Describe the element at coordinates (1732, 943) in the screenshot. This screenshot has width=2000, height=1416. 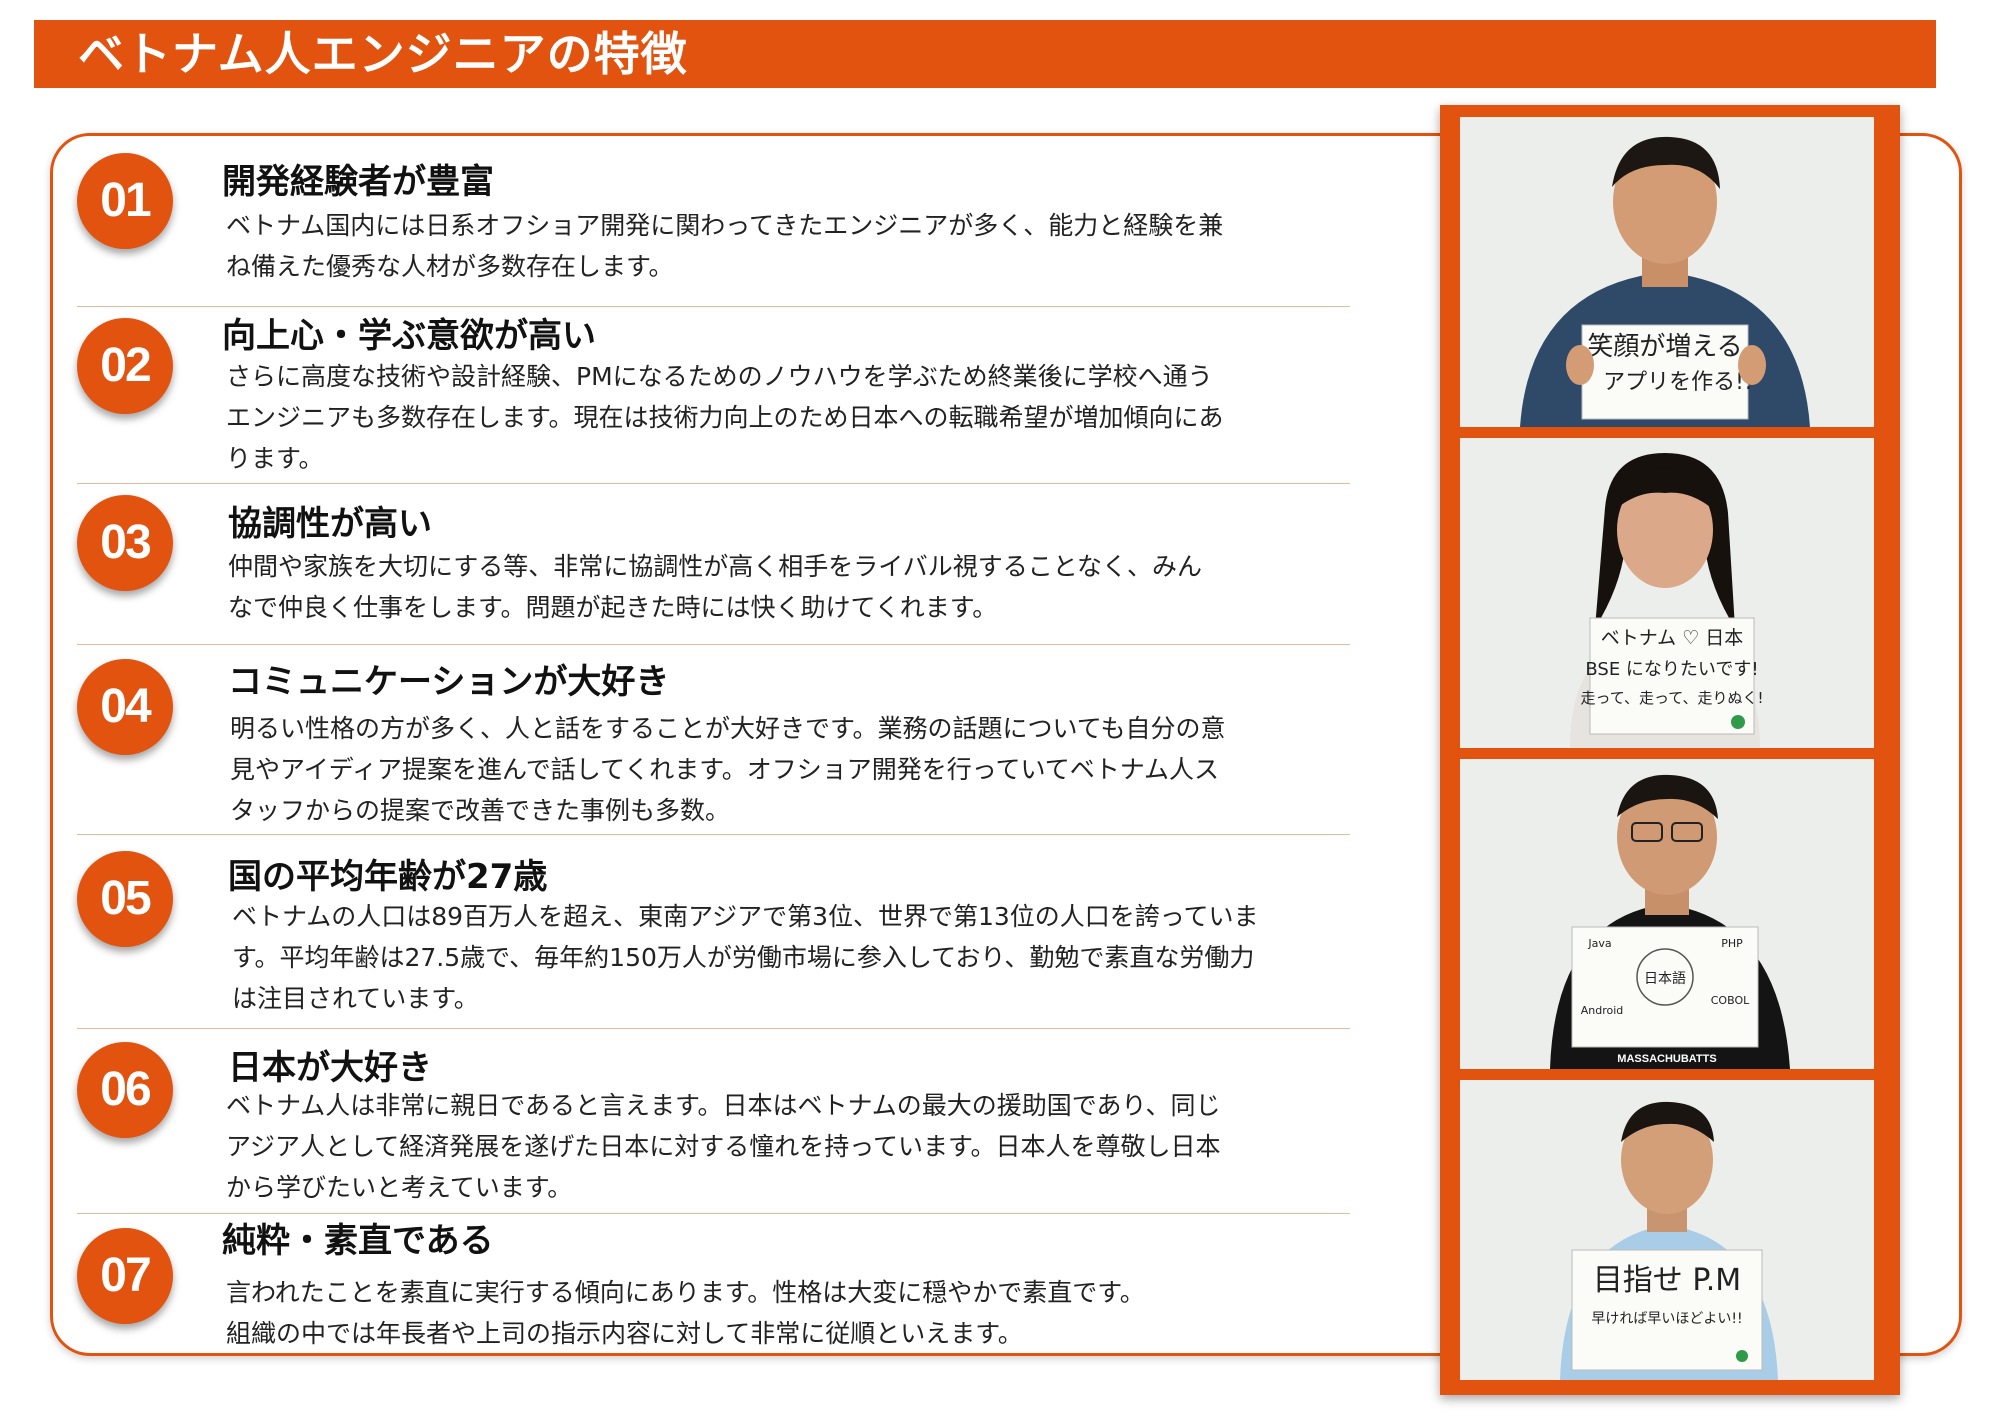
I see `sign-line: PHP` at that location.